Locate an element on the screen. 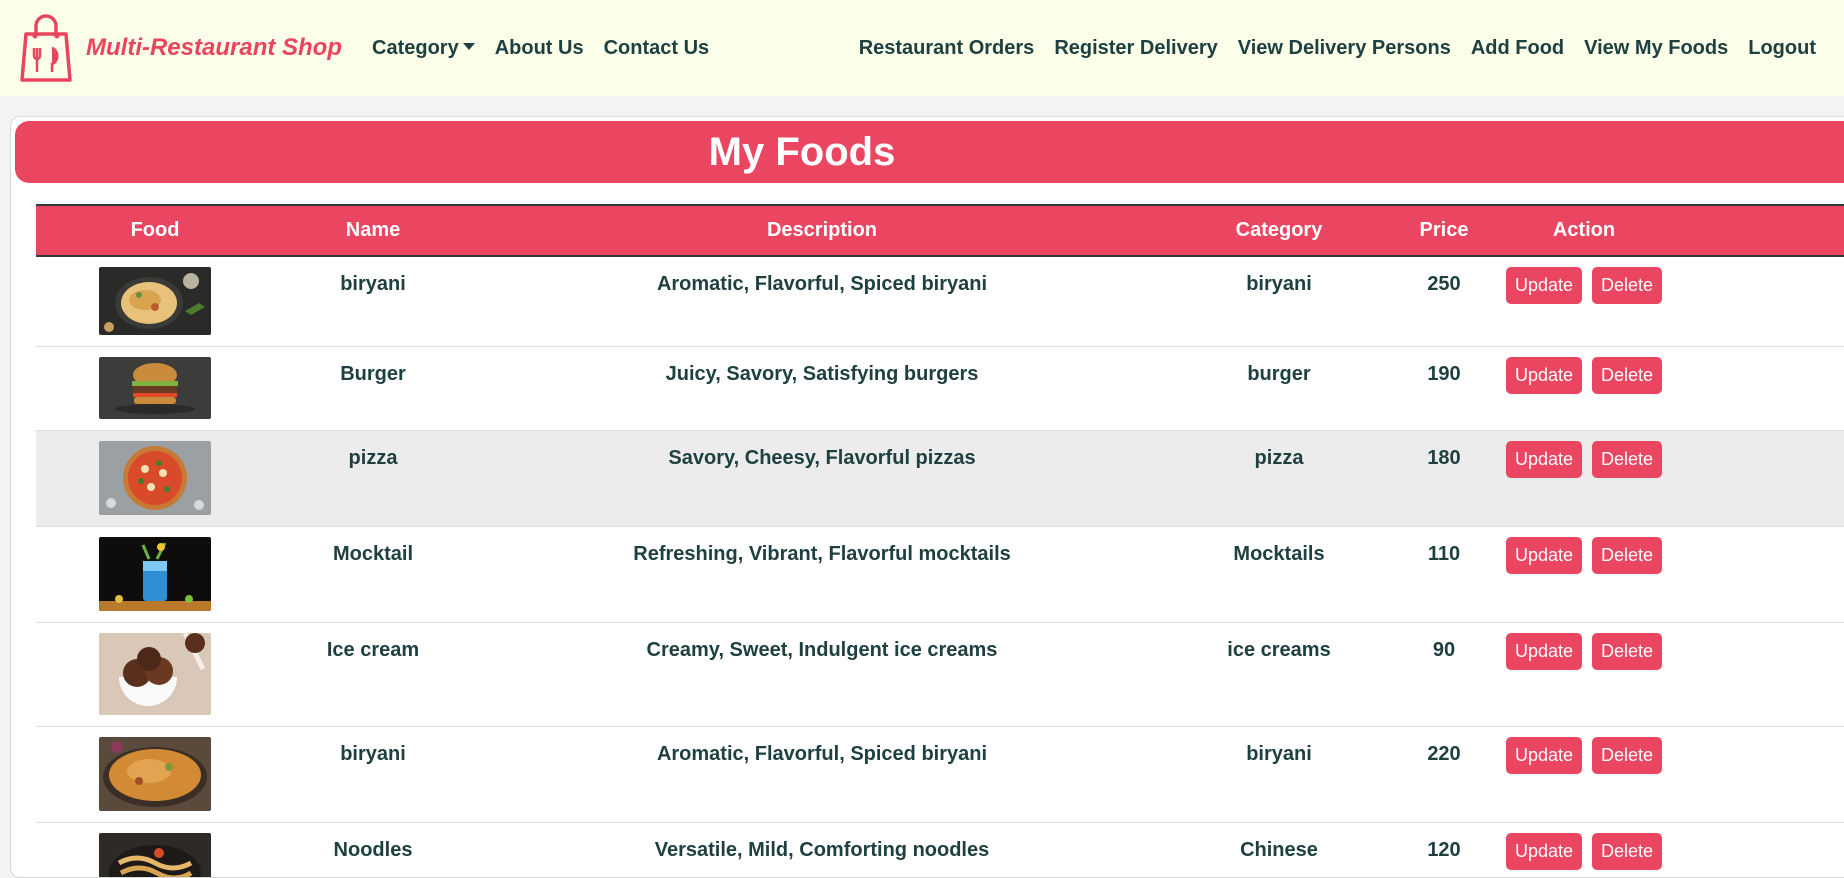 Image resolution: width=1844 pixels, height=878 pixels. brand-link: Multi-Restaurant Shop is located at coordinates (180, 48).